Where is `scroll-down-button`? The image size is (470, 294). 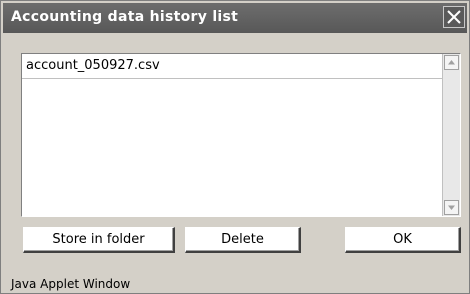
scroll-down-button is located at coordinates (451, 207).